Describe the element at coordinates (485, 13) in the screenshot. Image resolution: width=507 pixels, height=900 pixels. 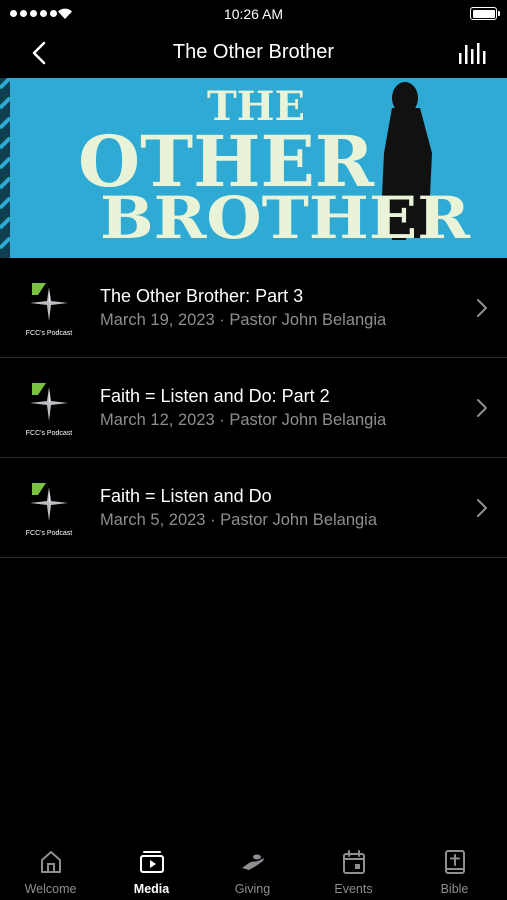
I see `battery-icon` at that location.